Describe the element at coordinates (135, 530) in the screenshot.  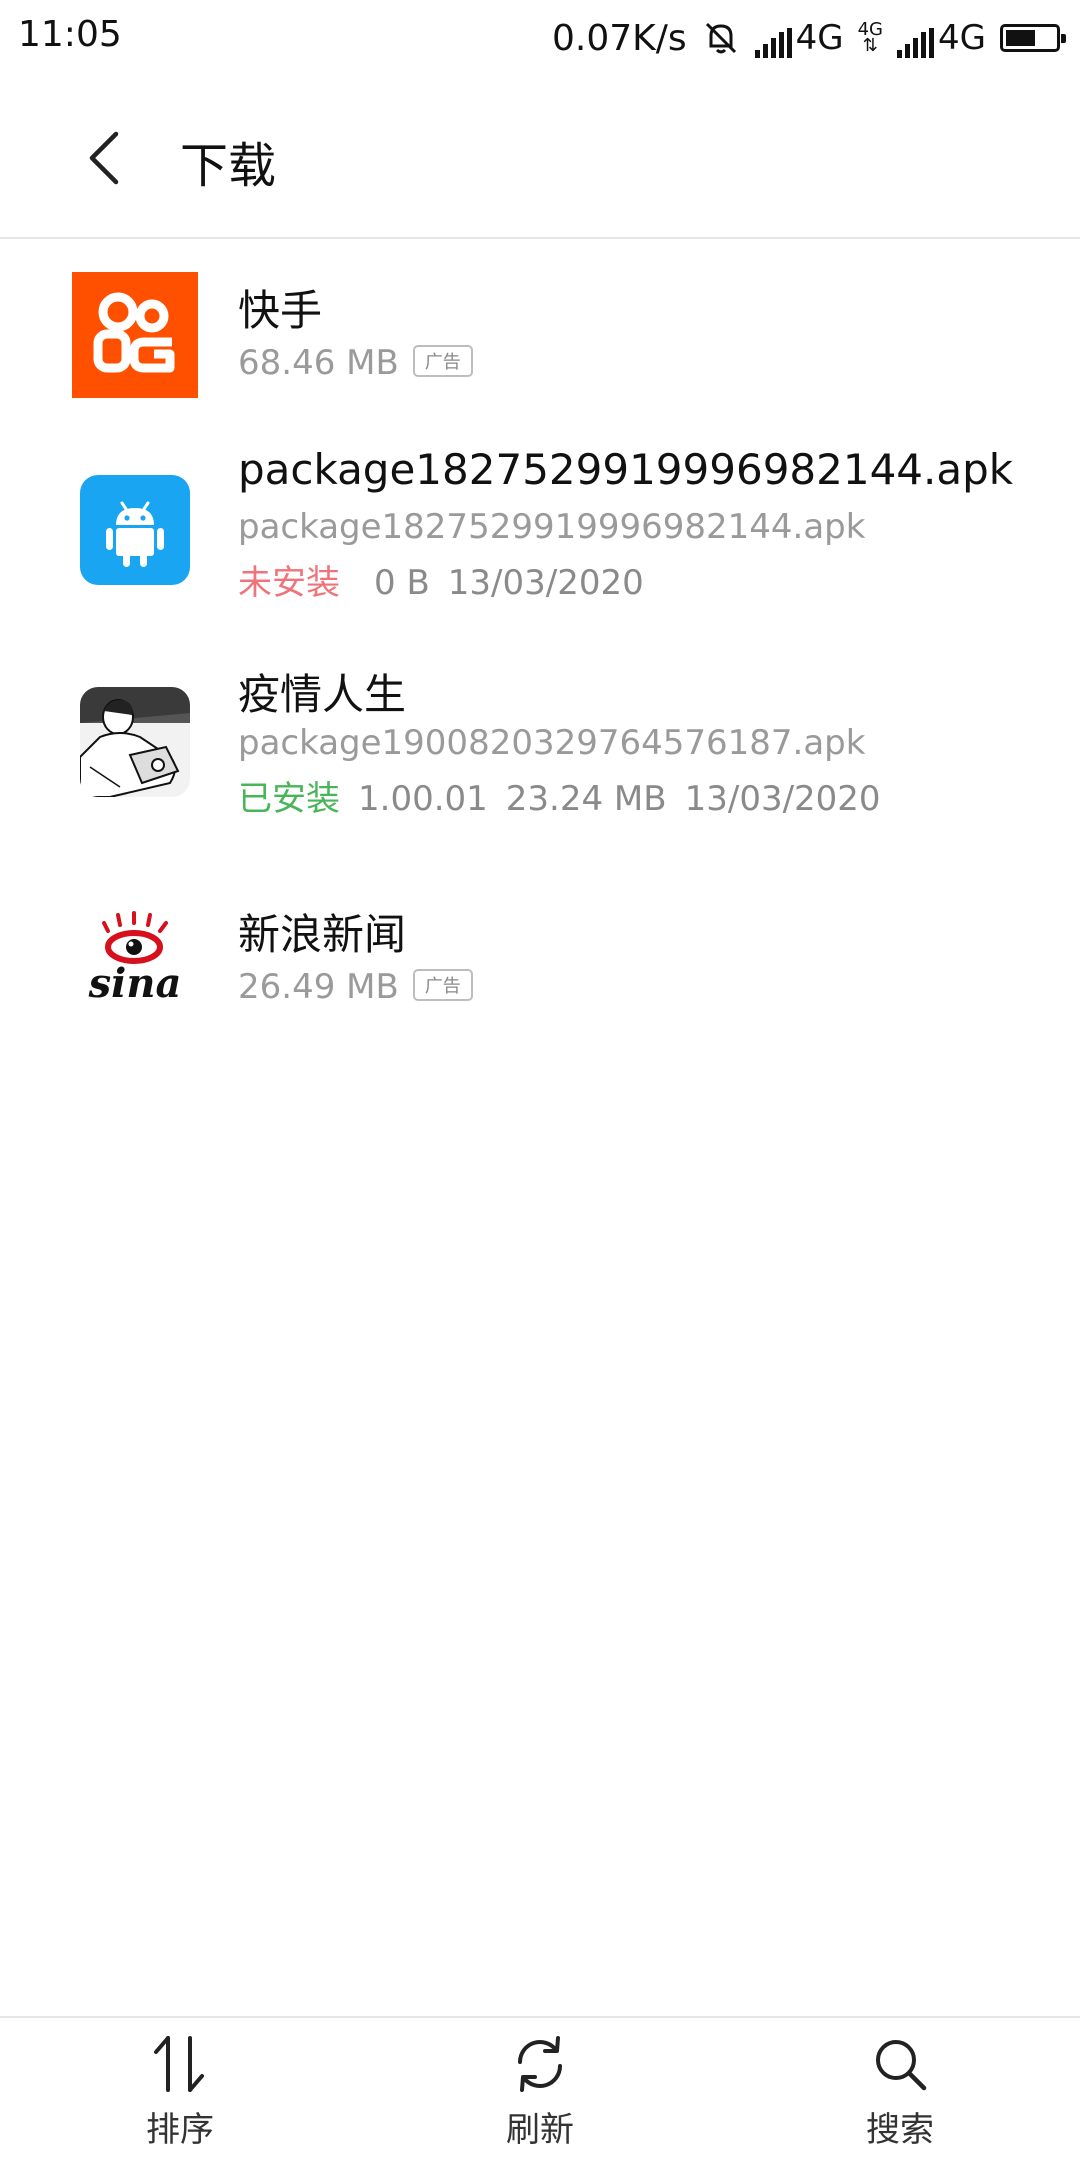
I see `android-app-icon` at that location.